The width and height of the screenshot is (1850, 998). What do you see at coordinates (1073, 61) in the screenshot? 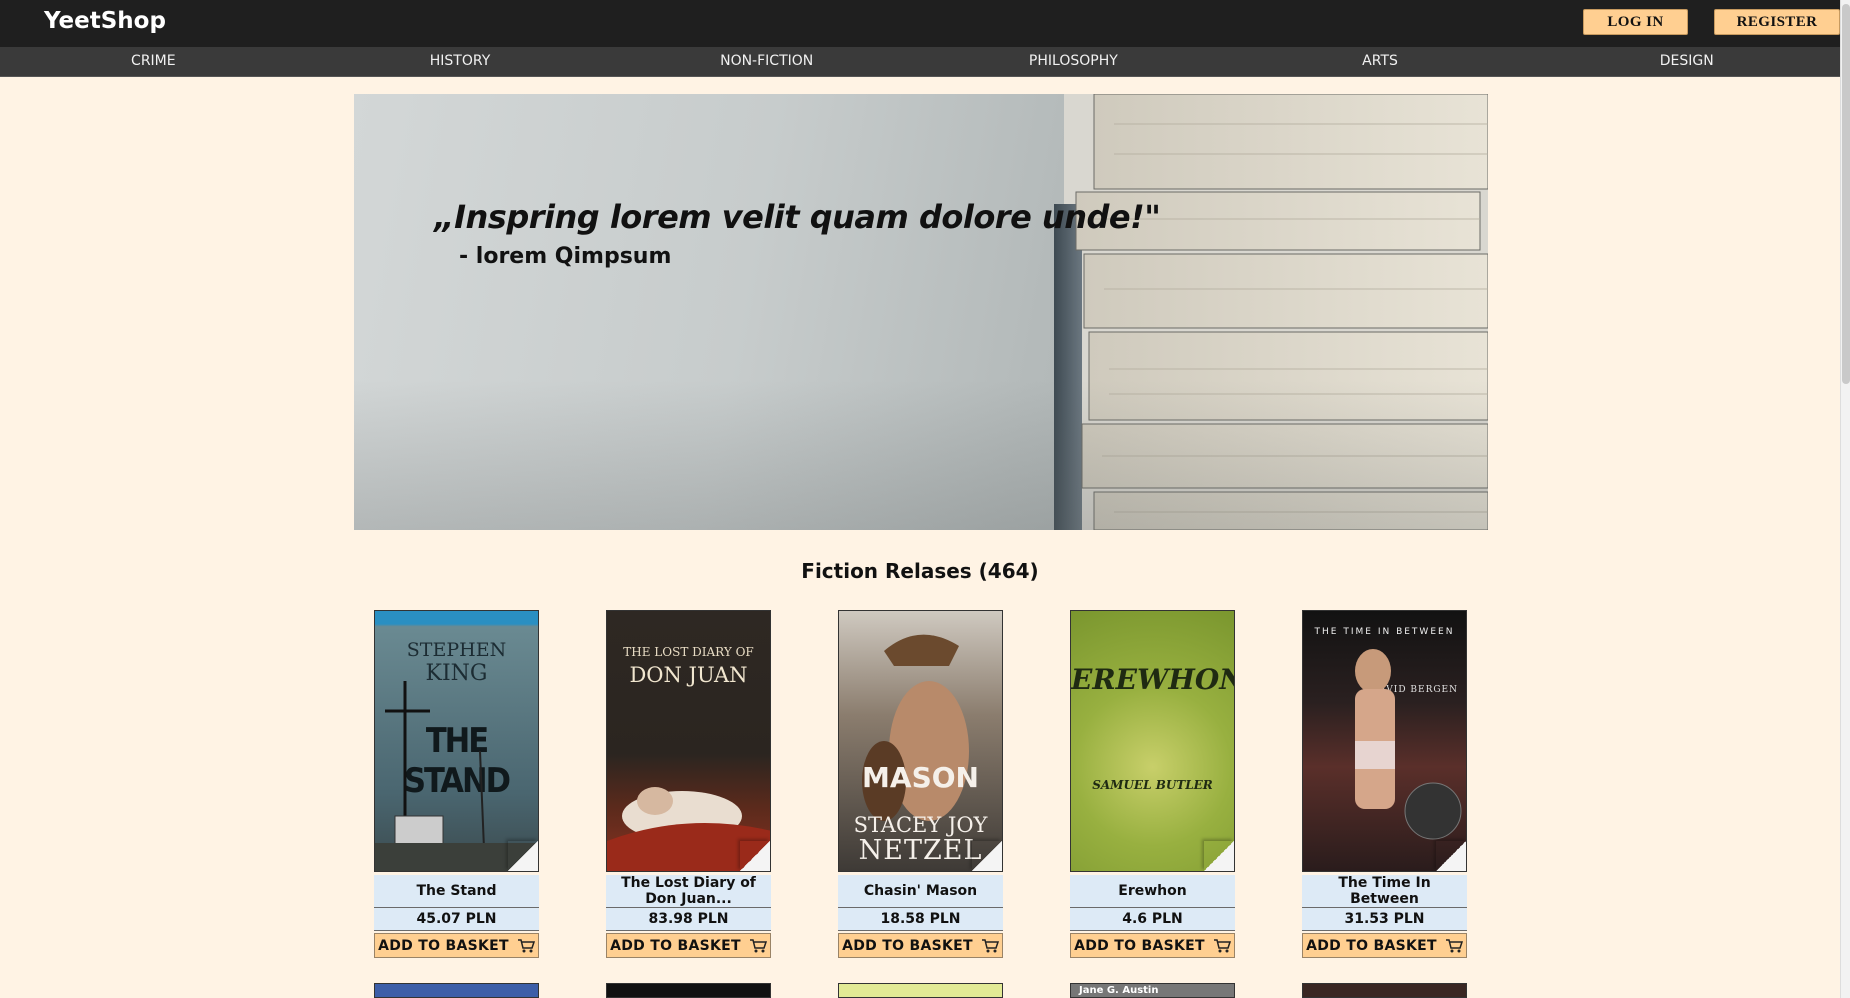
I see `category-philosophy: PHILOSOPHY` at bounding box center [1073, 61].